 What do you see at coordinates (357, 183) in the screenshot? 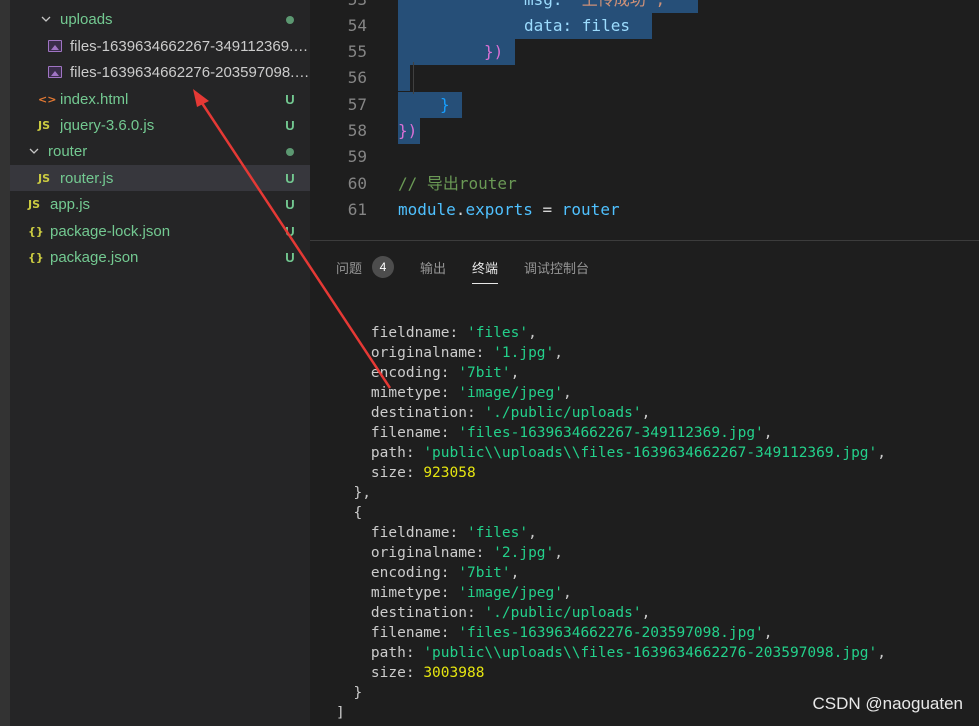
I see `line-number: 60` at bounding box center [357, 183].